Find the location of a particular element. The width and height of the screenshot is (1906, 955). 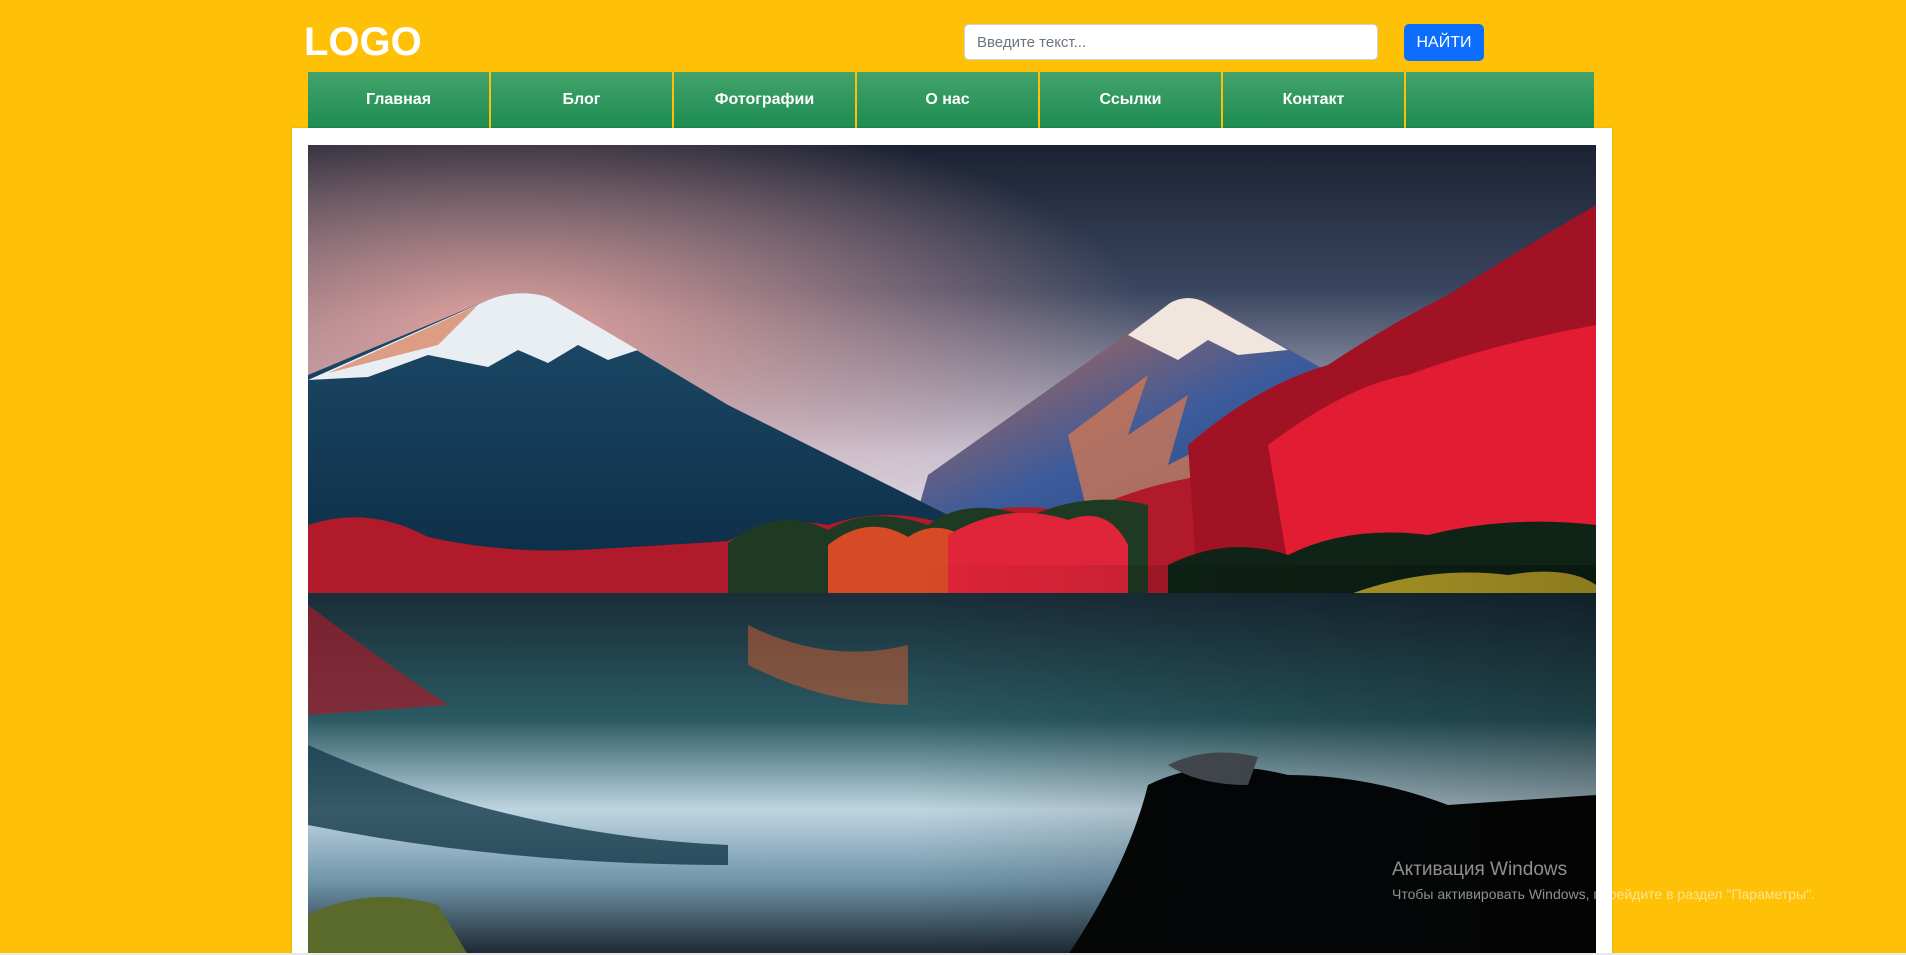

nav-item-home: Главная is located at coordinates (399, 100).